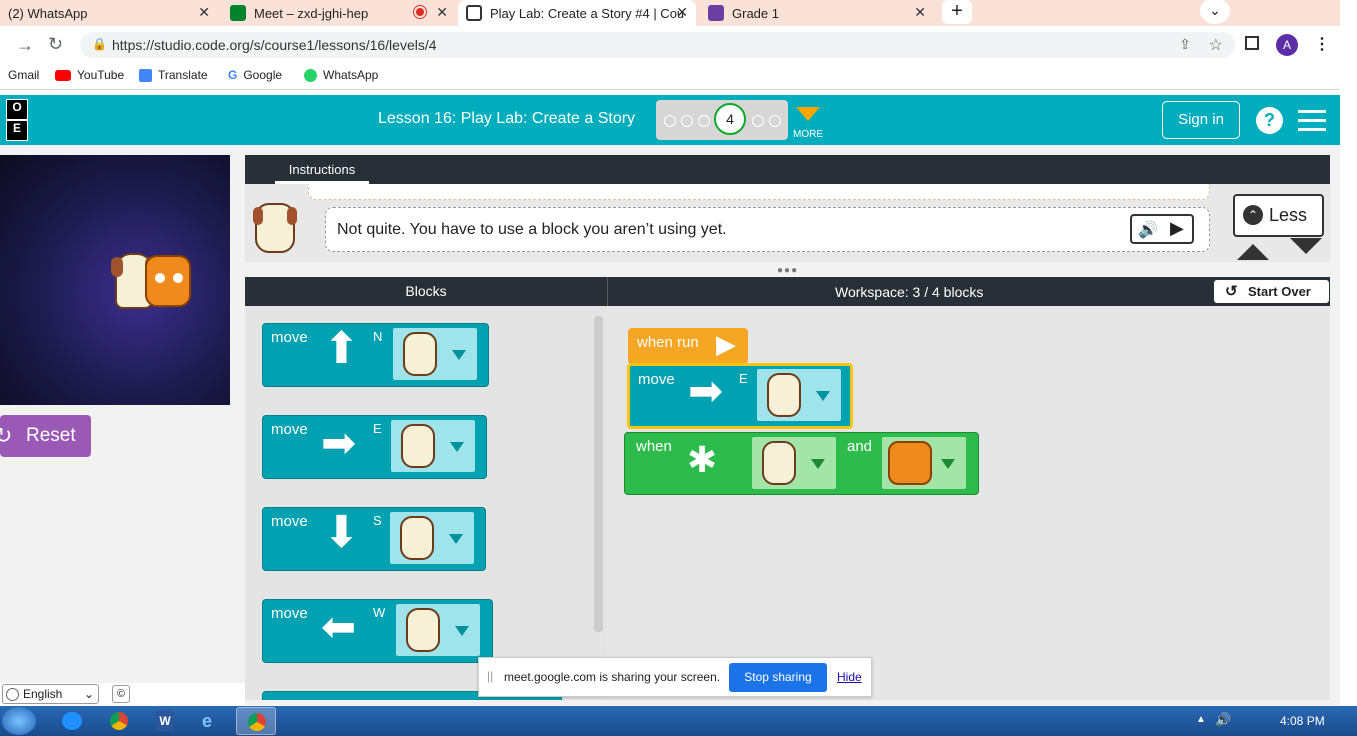  I want to click on tab-instructions: Instructions, so click(322, 169).